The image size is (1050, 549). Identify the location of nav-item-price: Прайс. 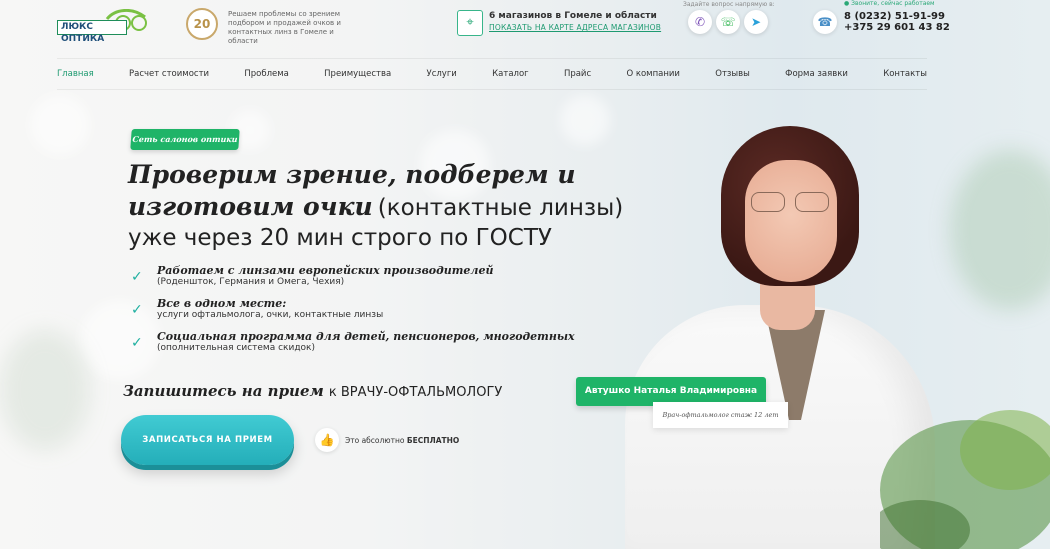
(577, 74).